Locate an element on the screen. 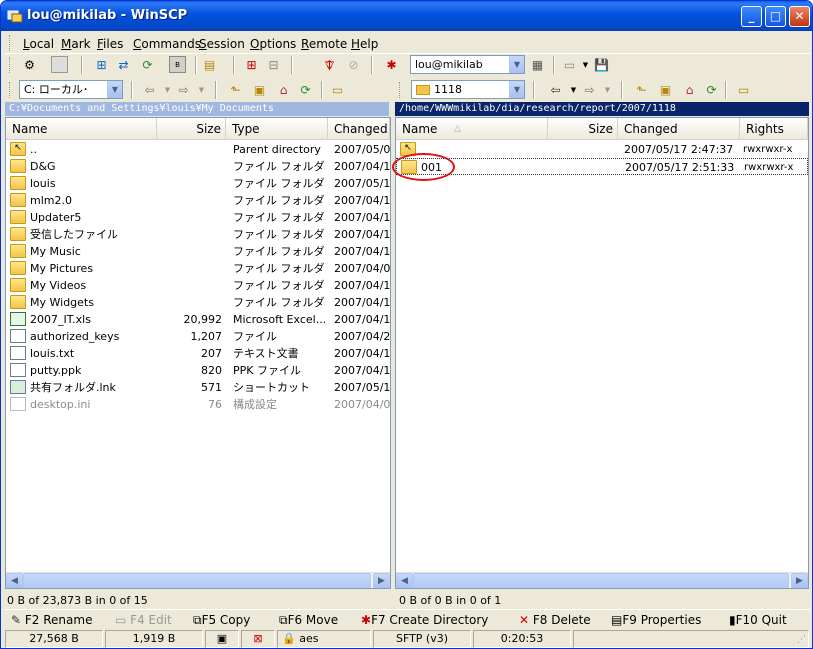  remote-col-name: Name △ is located at coordinates (472, 129).